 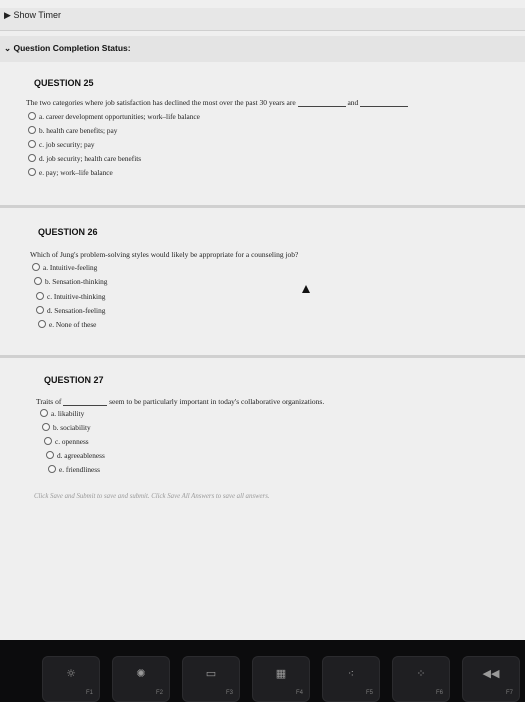 What do you see at coordinates (76, 281) in the screenshot?
I see `option-label: b. Sensation-thinking` at bounding box center [76, 281].